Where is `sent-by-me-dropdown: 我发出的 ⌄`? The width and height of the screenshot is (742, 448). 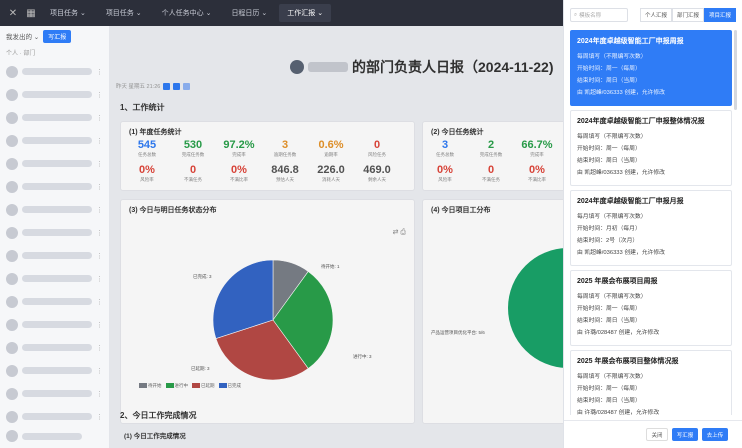
sent-by-me-dropdown: 我发出的 ⌄ is located at coordinates (22, 36).